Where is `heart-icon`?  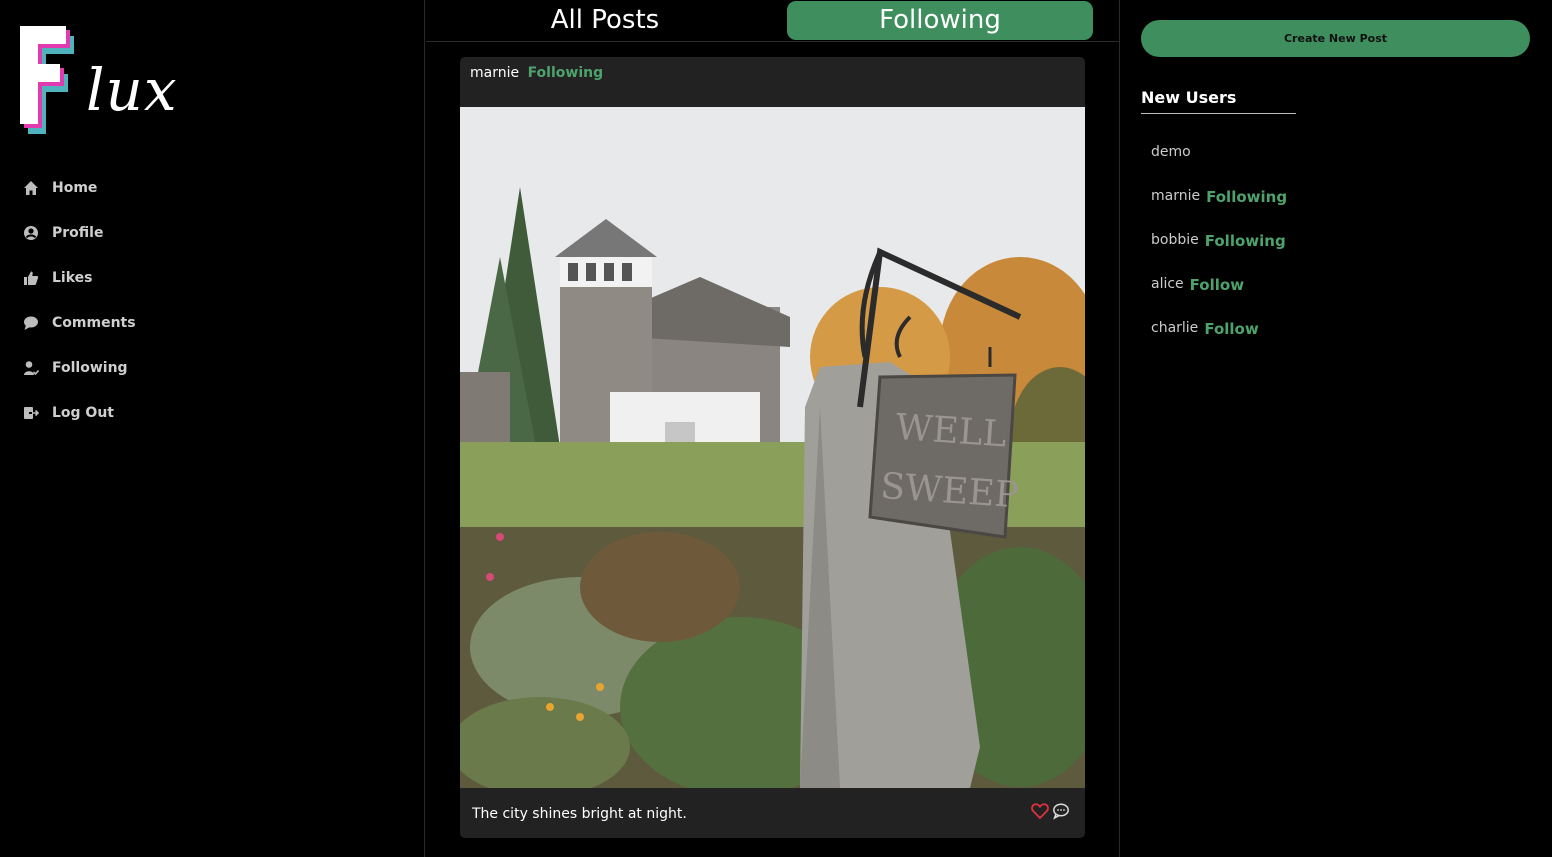
heart-icon is located at coordinates (1040, 811).